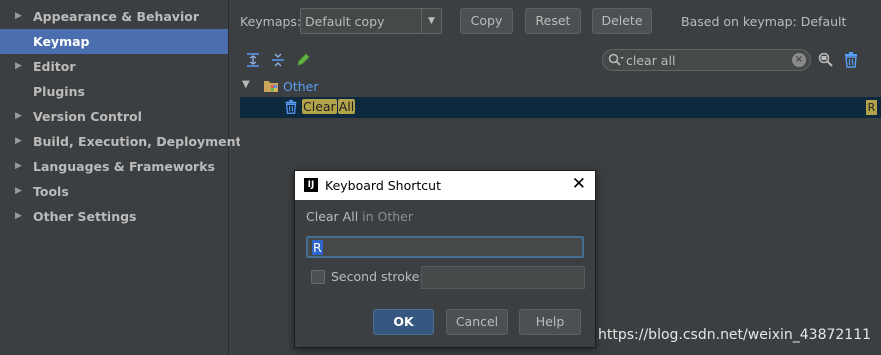  I want to click on close-icon: ✕, so click(579, 184).